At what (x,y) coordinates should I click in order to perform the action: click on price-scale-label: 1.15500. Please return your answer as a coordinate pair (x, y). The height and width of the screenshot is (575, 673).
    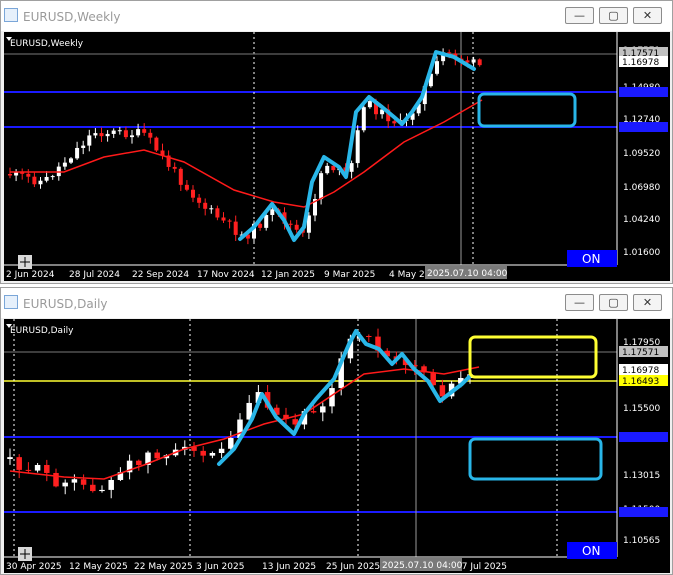
    Looking at the image, I should click on (641, 409).